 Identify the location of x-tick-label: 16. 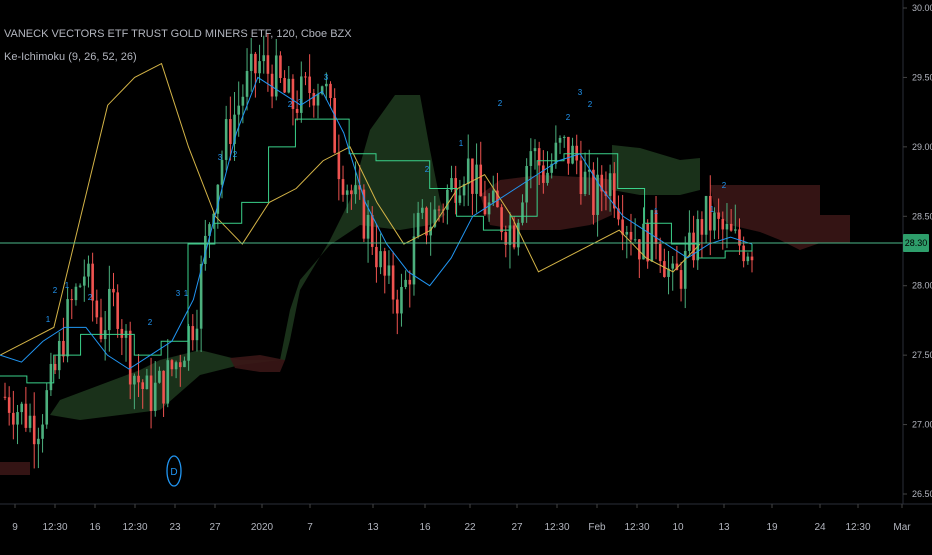
(425, 527).